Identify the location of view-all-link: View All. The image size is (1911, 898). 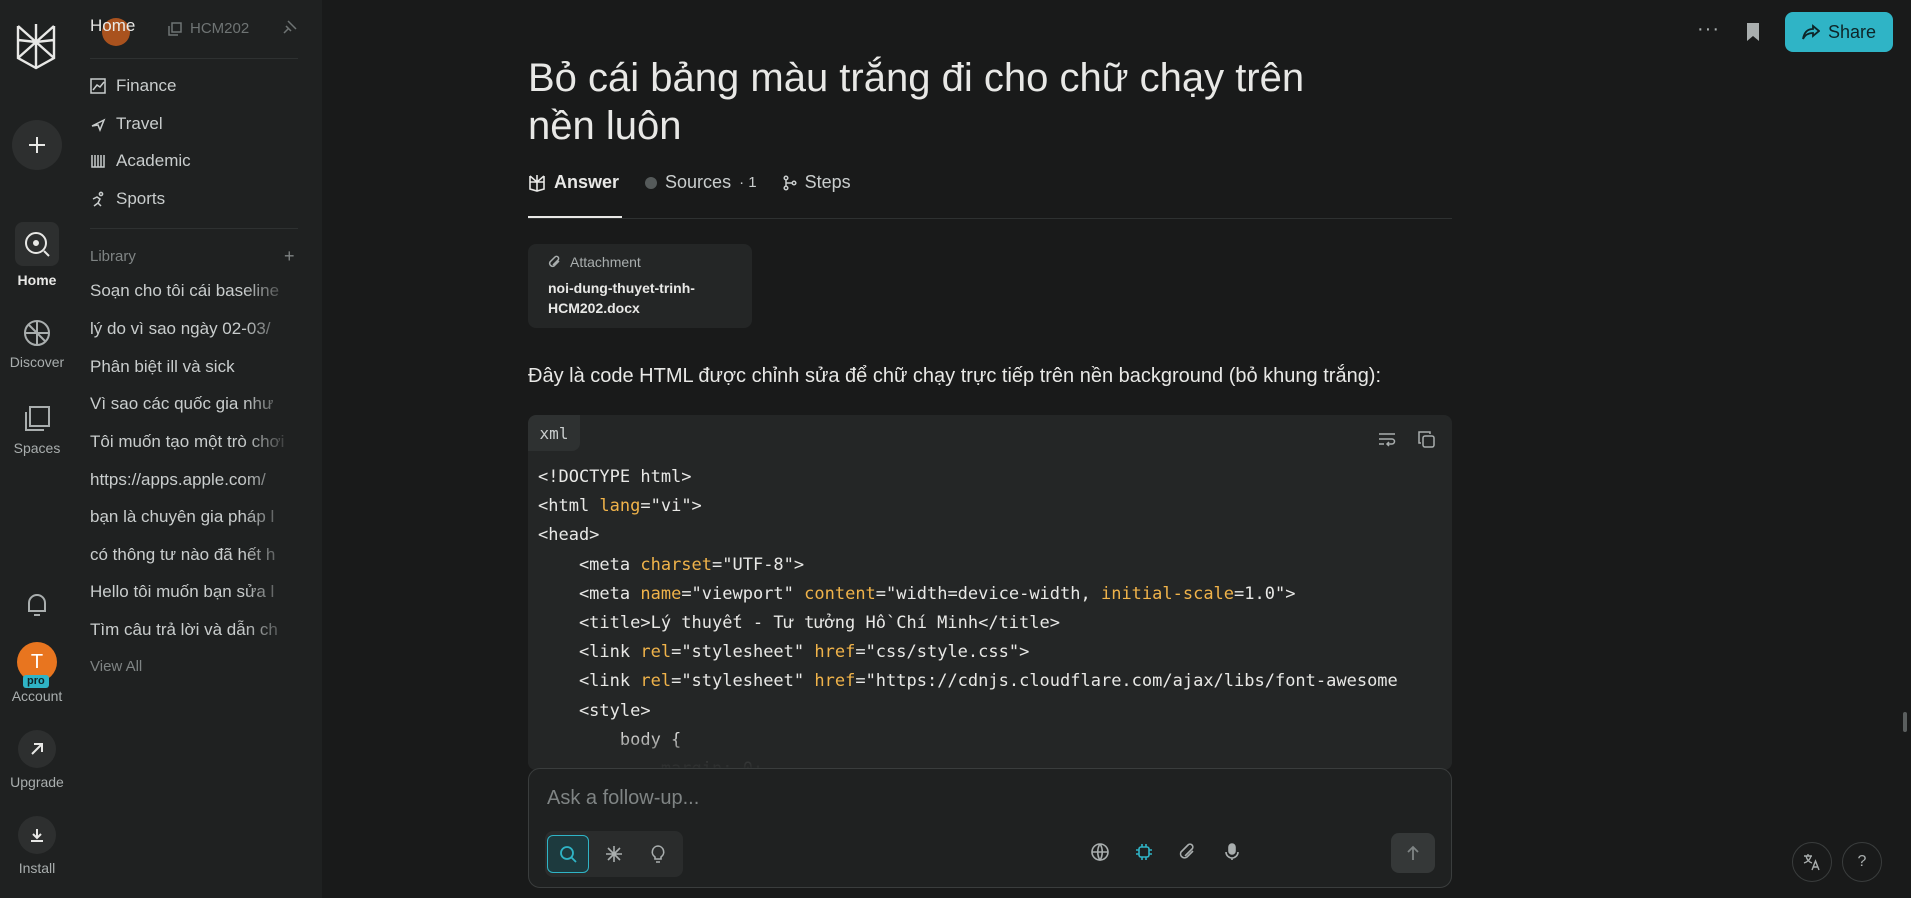
(116, 666).